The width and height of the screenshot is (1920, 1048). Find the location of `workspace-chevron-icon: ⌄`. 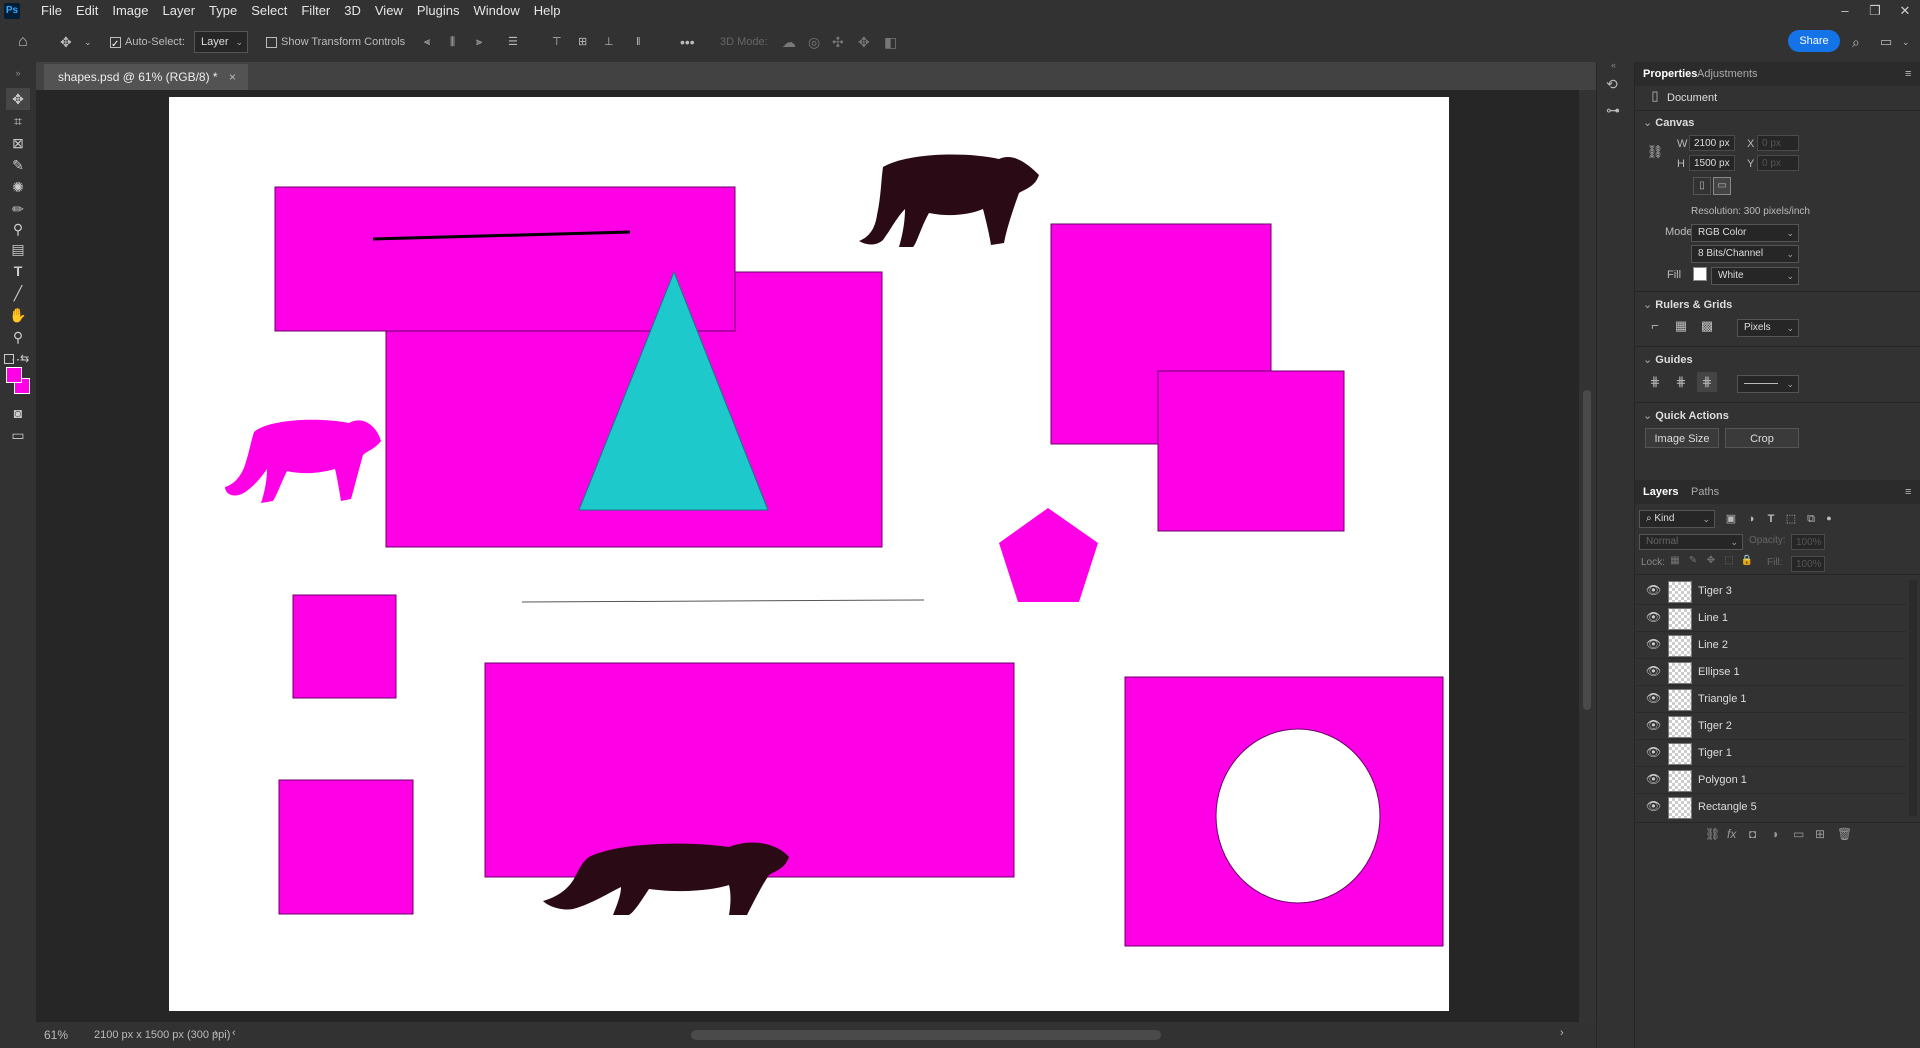

workspace-chevron-icon: ⌄ is located at coordinates (1906, 42).